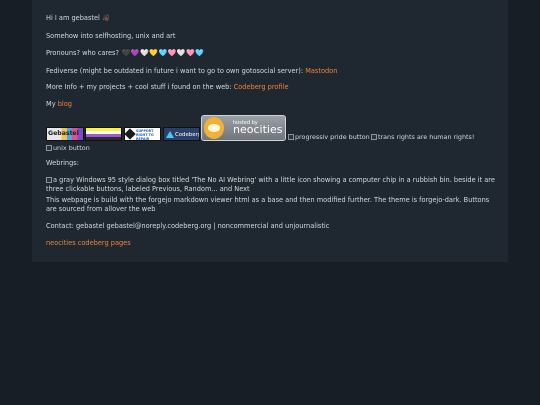 The height and width of the screenshot is (405, 540). I want to click on blog-link: blog, so click(65, 104).